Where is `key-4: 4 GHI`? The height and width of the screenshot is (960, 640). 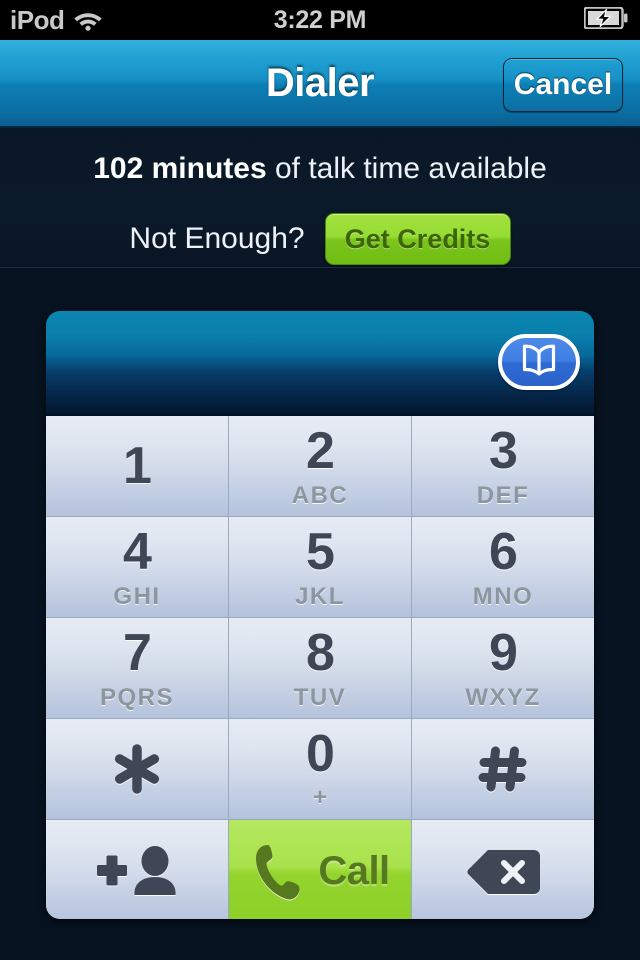
key-4: 4 GHI is located at coordinates (137, 567).